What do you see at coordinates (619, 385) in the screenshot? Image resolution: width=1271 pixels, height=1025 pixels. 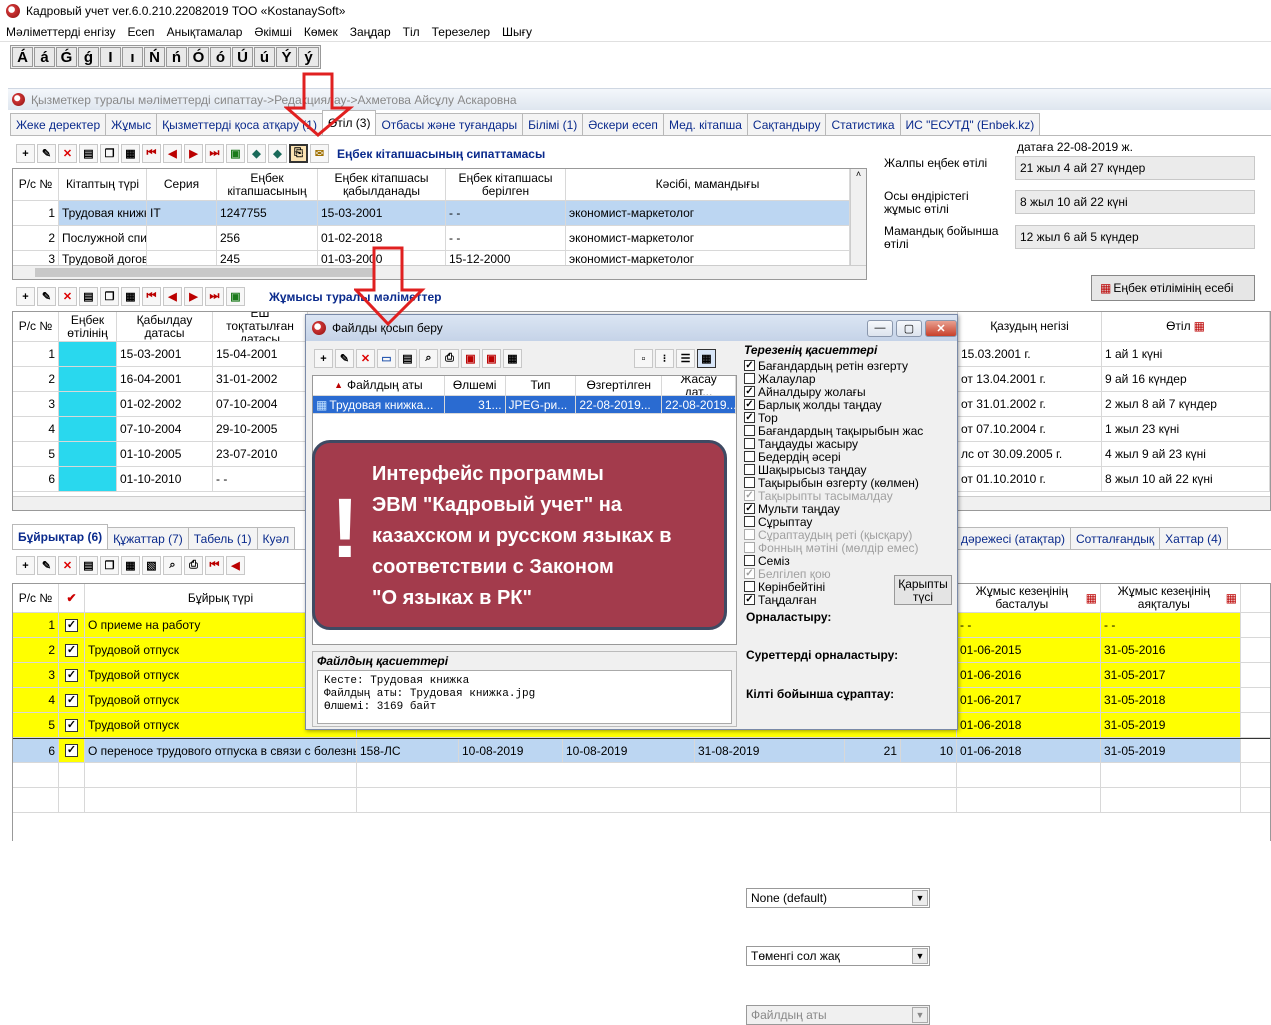 I see `col-header: Өзгертілген` at bounding box center [619, 385].